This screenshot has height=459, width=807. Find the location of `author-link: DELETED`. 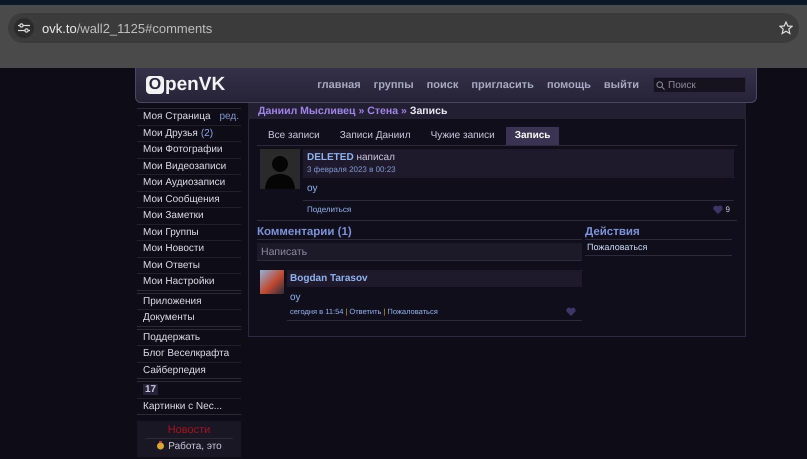

author-link: DELETED is located at coordinates (330, 157).